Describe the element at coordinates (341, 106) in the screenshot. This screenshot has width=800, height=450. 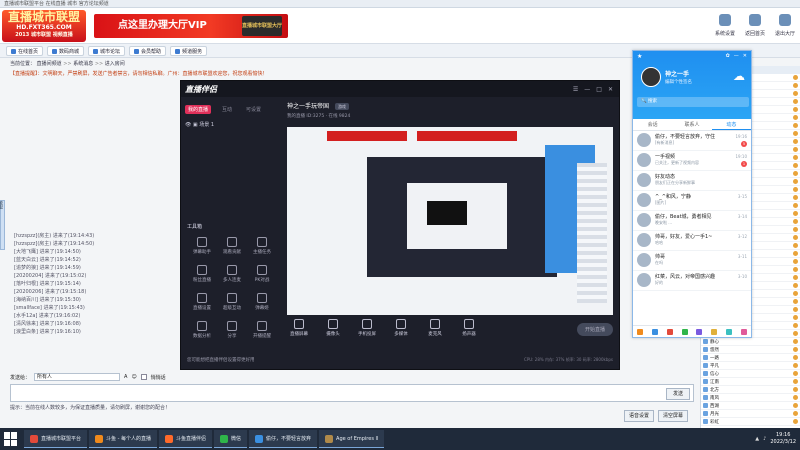
I see `room-category-tag: 游戏` at that location.